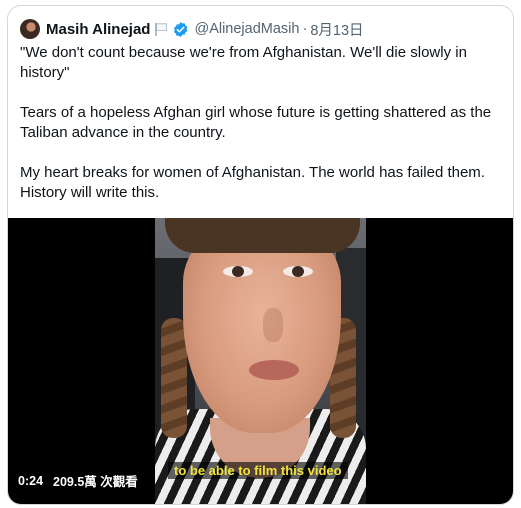 The height and width of the screenshot is (508, 521). What do you see at coordinates (258, 470) in the screenshot?
I see `video-subtitle: to be able to film this video` at bounding box center [258, 470].